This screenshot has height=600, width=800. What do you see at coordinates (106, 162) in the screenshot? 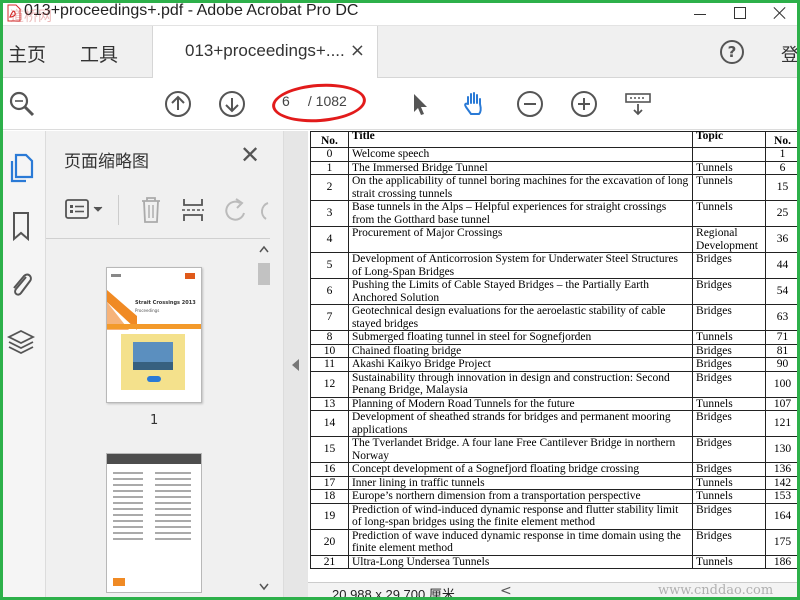
I see `panel-title: 页面缩略图` at bounding box center [106, 162].